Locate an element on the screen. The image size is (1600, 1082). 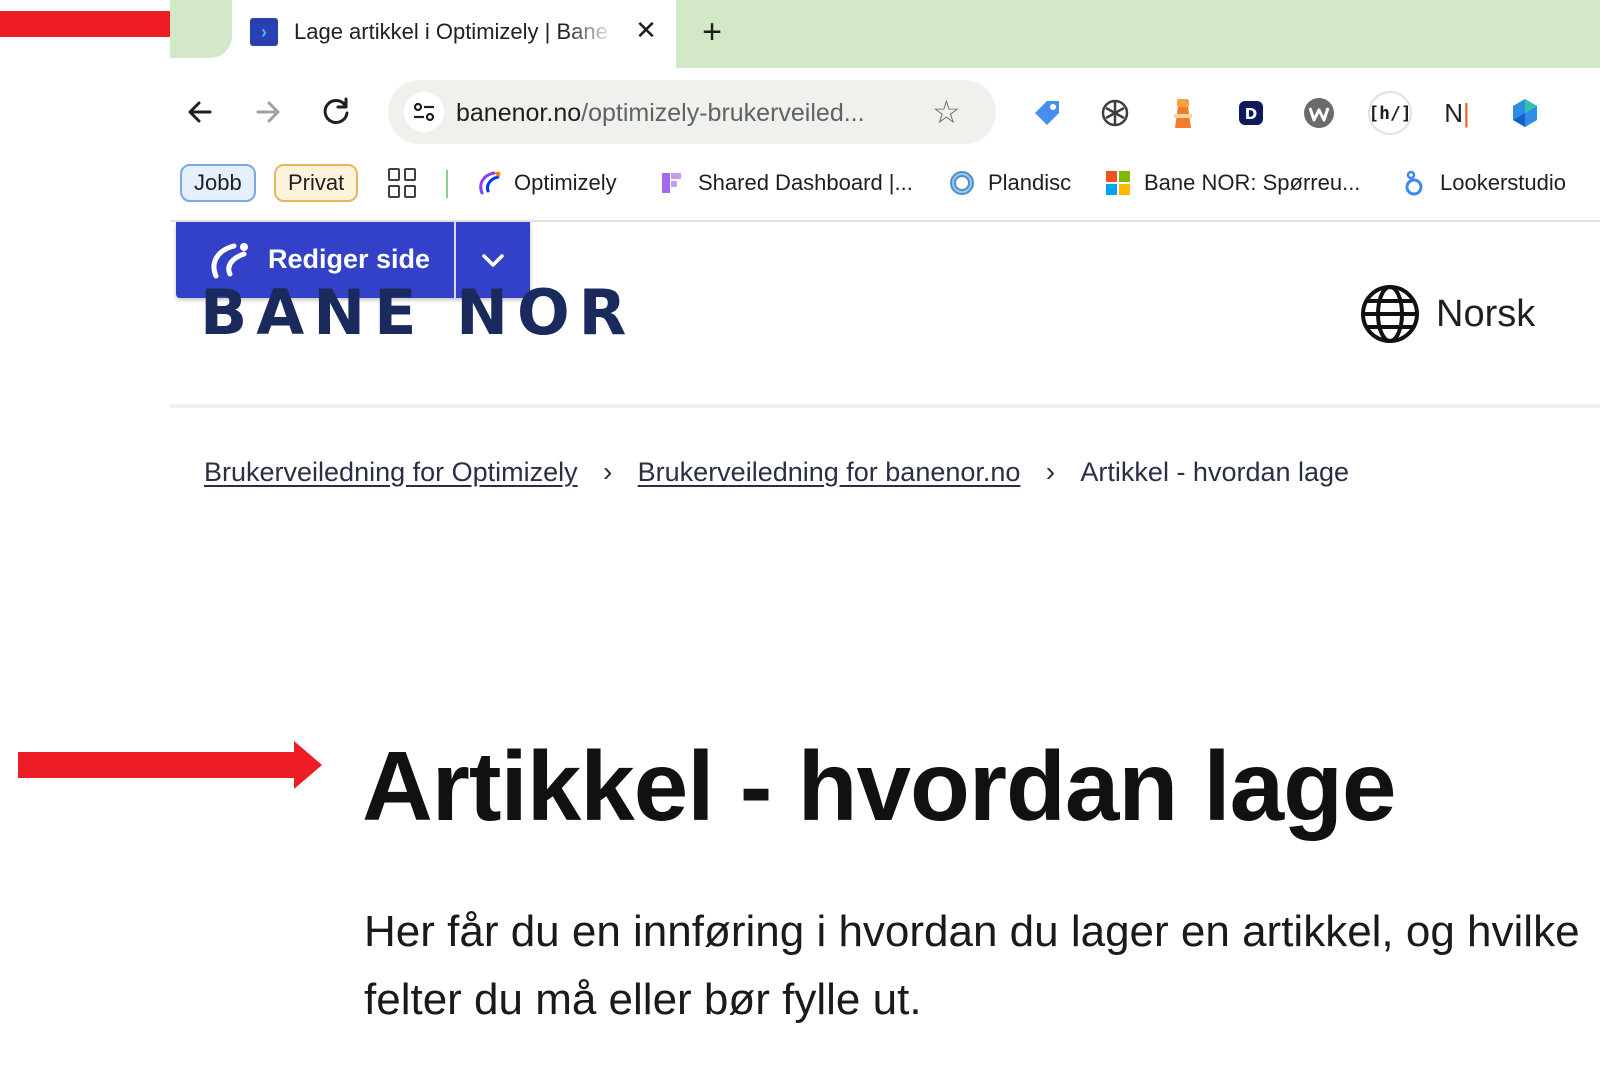
apps-grid-icon is located at coordinates (403, 183).